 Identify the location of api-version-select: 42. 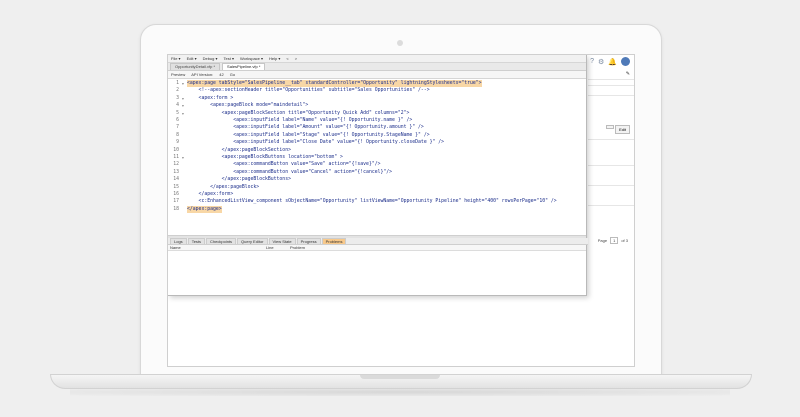
(221, 74).